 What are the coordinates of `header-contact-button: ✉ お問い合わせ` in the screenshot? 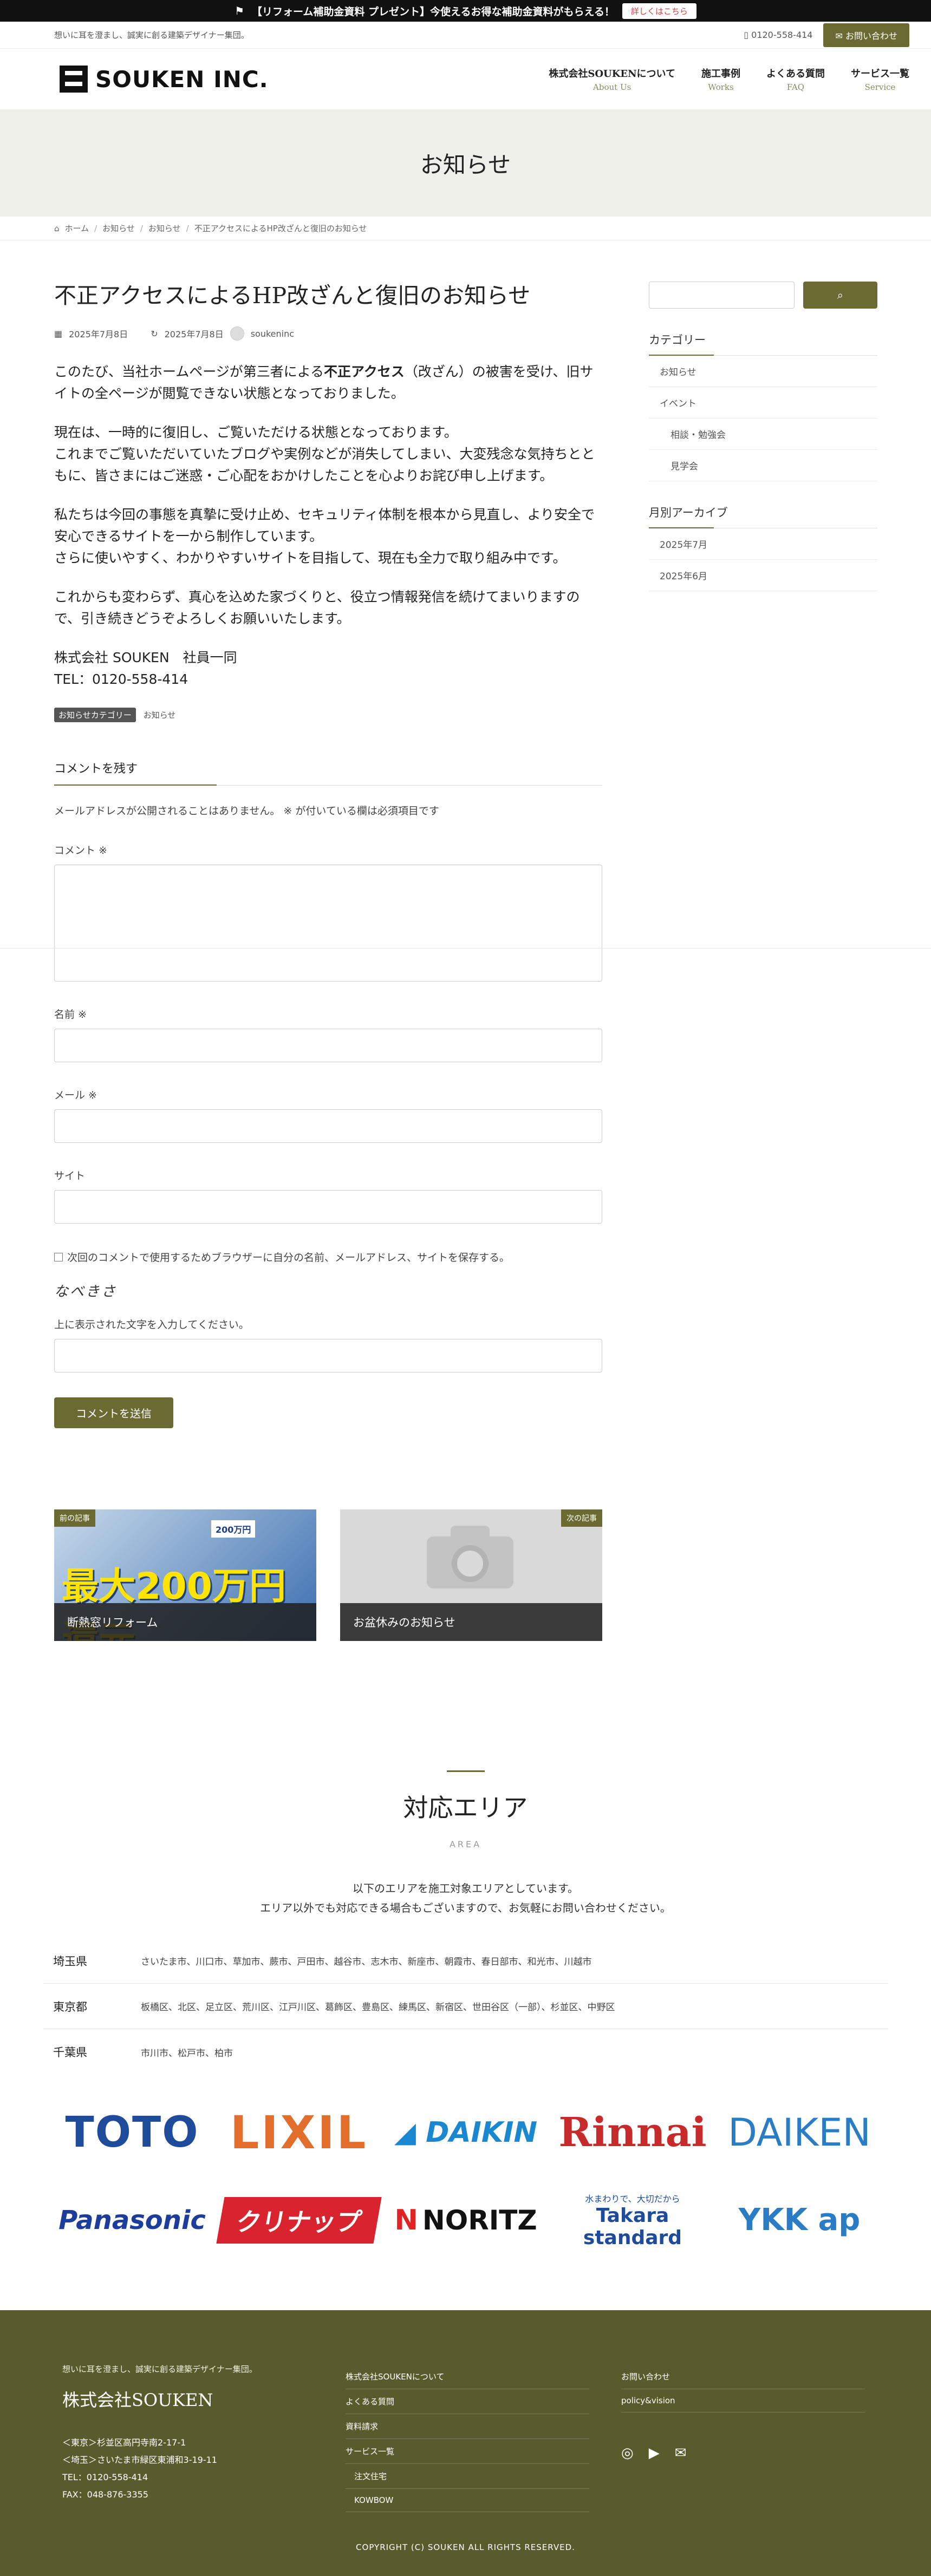 It's located at (866, 35).